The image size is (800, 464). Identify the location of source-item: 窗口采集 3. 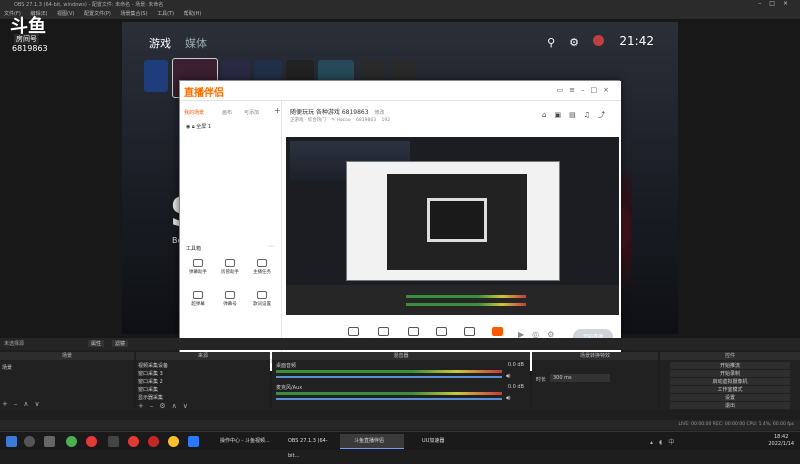
(150, 373).